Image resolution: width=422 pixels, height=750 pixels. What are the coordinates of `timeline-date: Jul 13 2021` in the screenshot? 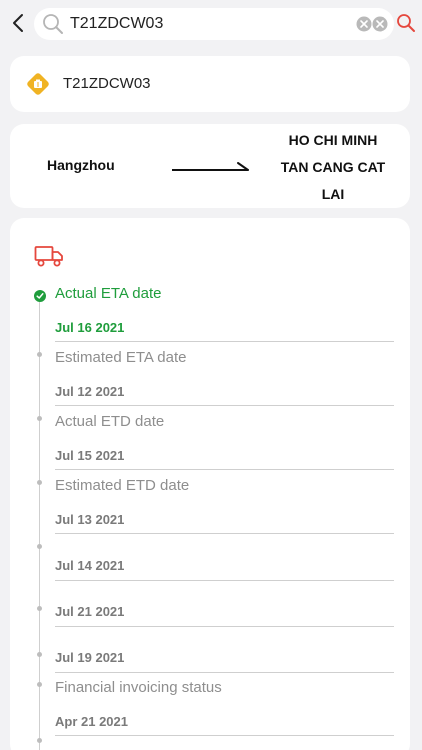 It's located at (90, 519).